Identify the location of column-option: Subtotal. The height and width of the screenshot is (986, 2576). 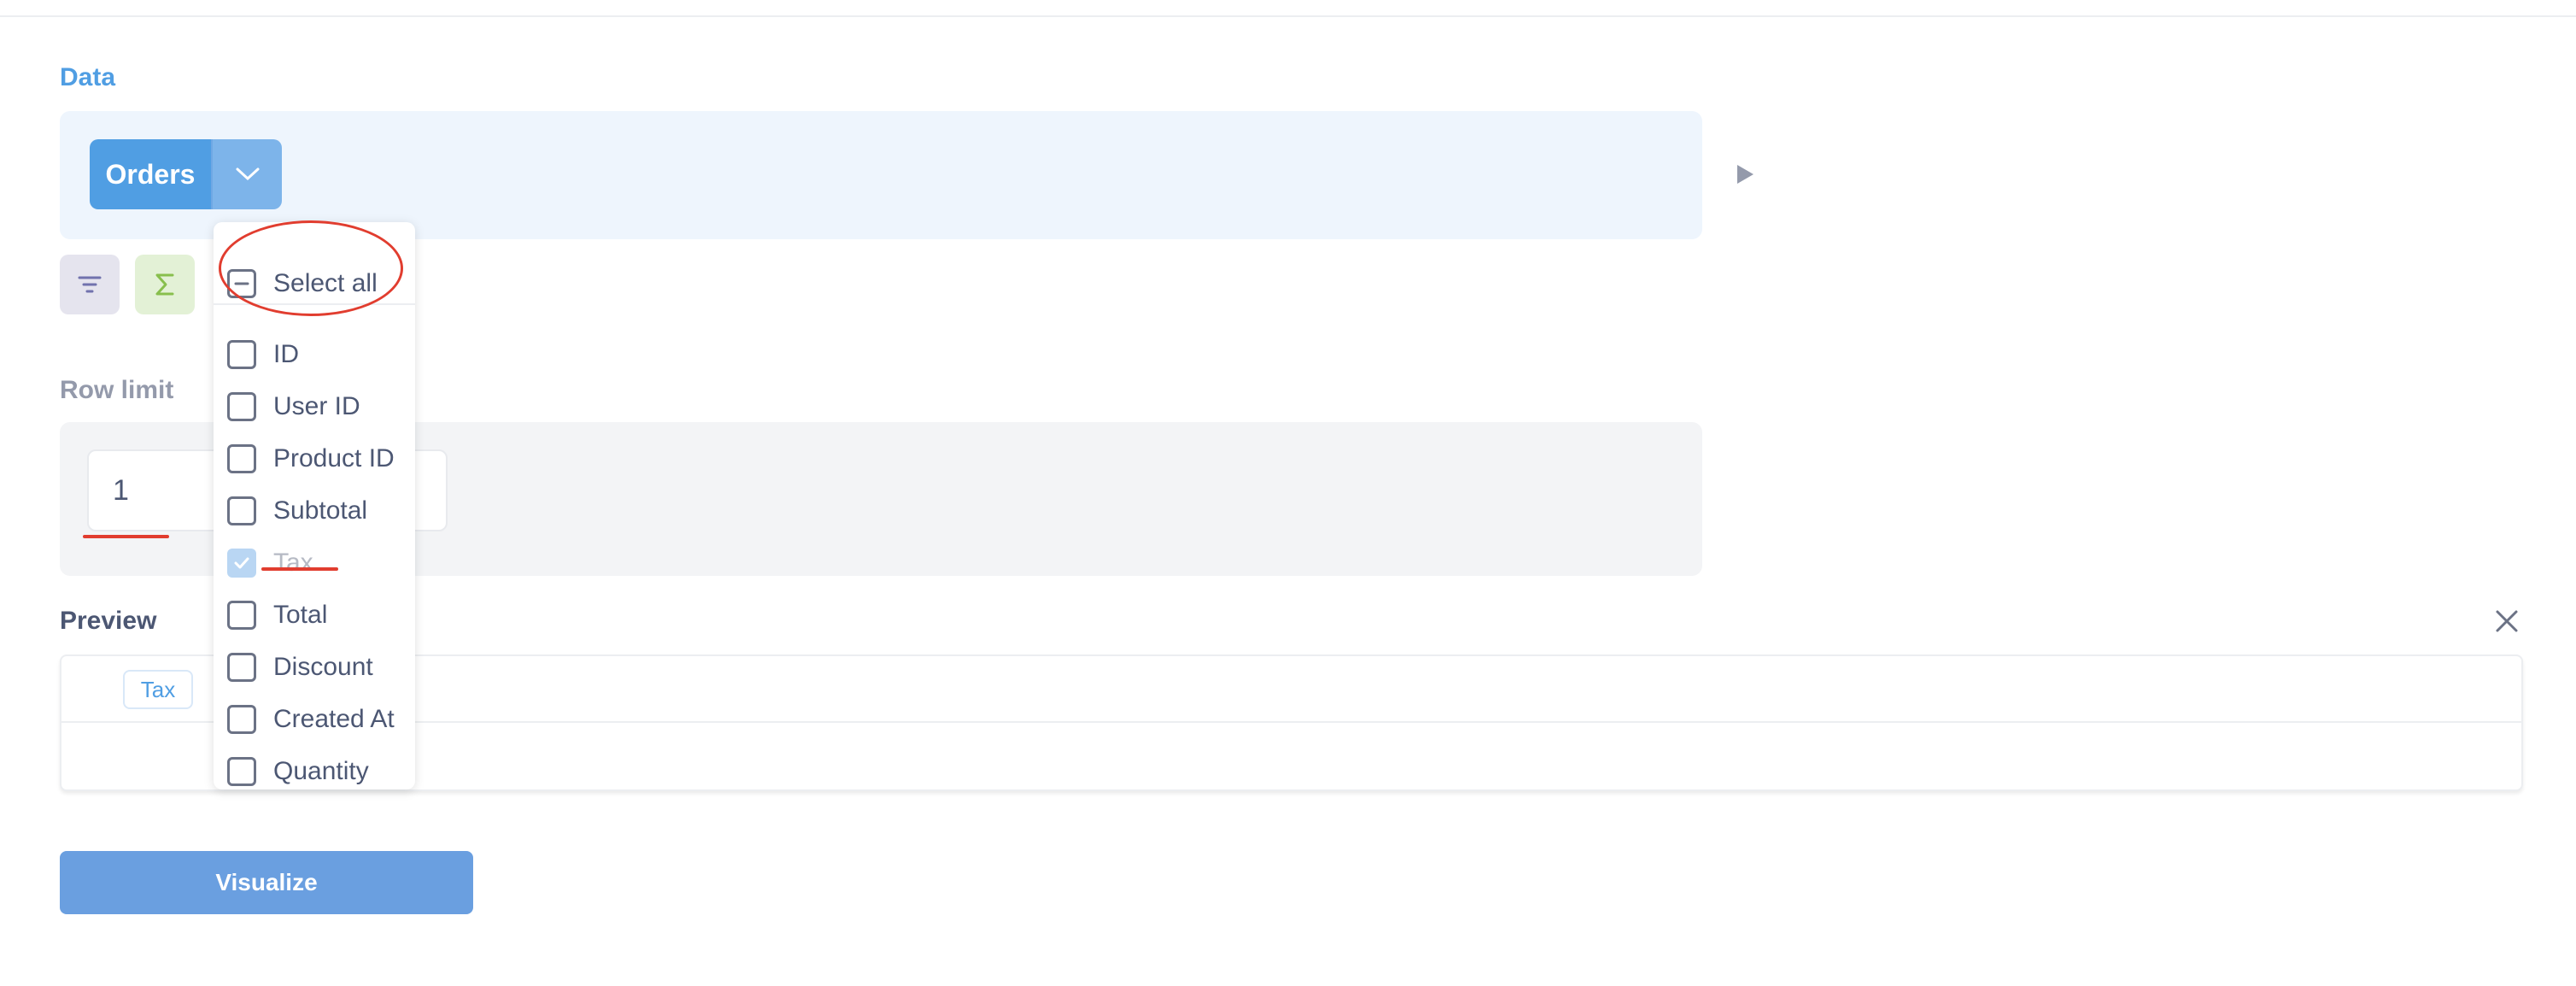
(297, 511).